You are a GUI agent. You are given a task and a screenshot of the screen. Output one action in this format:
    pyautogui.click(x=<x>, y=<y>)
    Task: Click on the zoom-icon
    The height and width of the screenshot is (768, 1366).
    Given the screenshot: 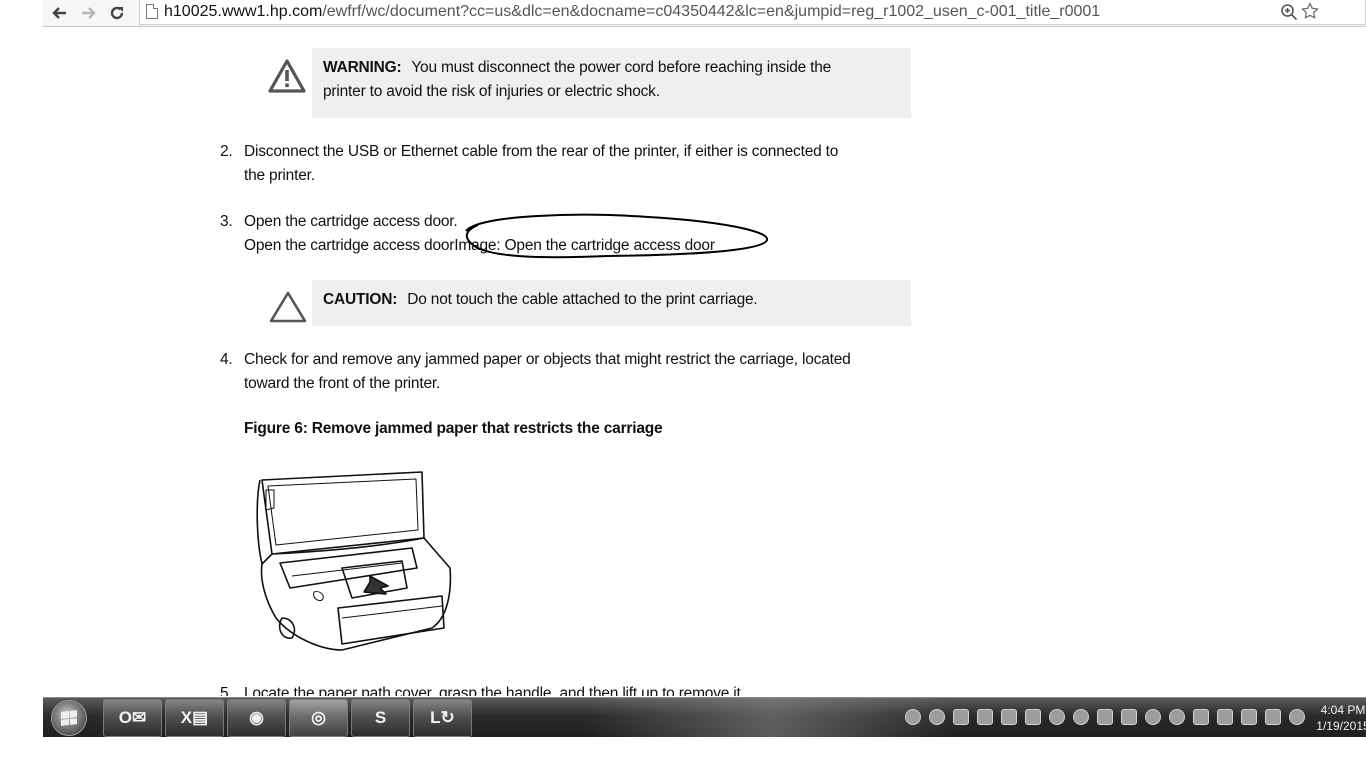 What is the action you would take?
    pyautogui.click(x=1289, y=12)
    